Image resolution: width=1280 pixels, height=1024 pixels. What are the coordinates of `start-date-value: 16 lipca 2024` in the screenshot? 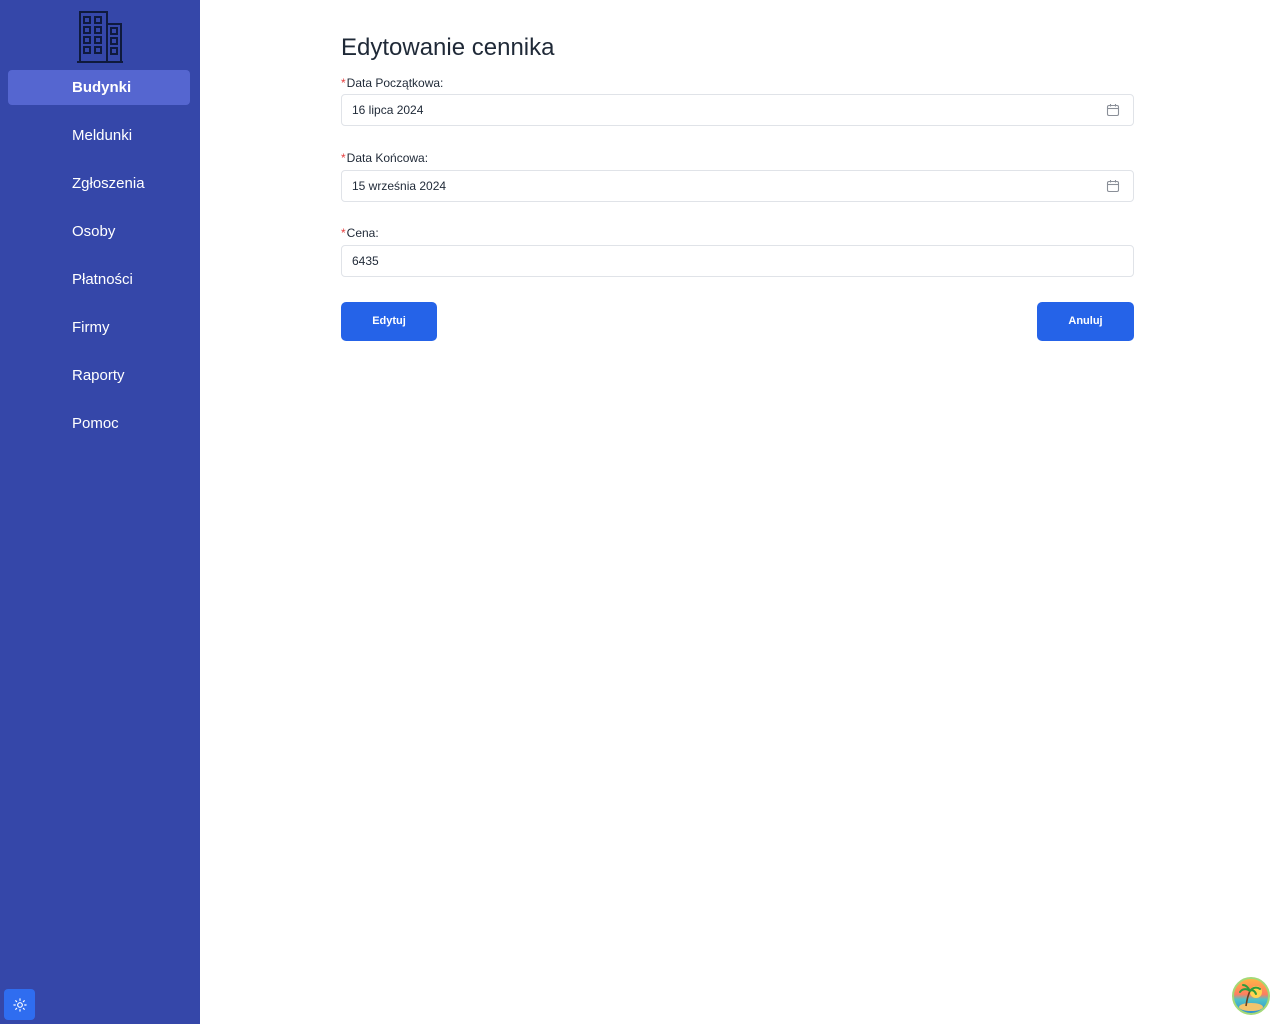 It's located at (388, 110).